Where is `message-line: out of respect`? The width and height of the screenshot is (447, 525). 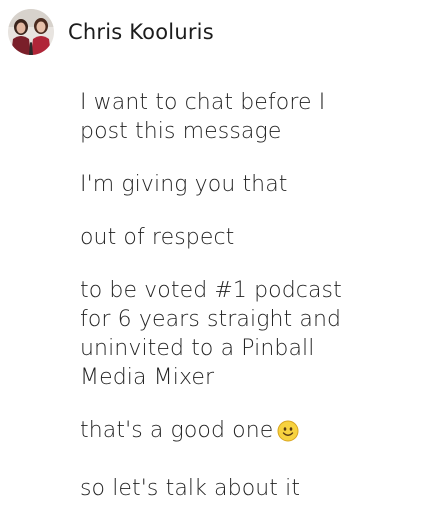
message-line: out of respect is located at coordinates (157, 237).